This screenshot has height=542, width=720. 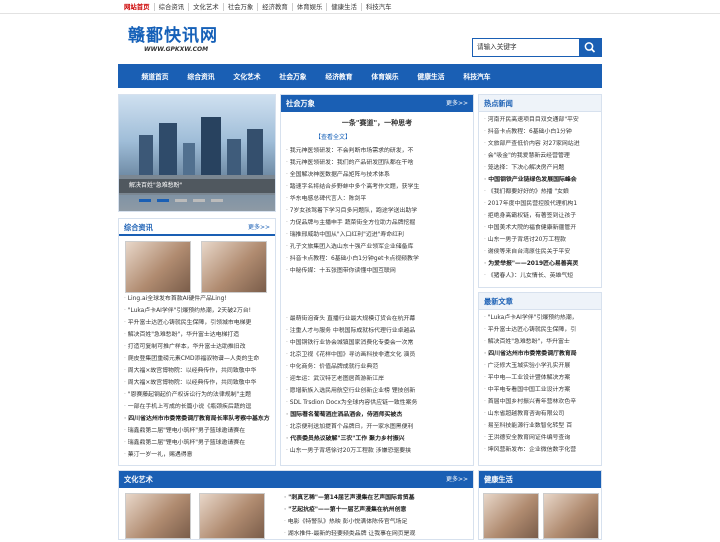 I want to click on top-link: 综合资讯, so click(x=171, y=7).